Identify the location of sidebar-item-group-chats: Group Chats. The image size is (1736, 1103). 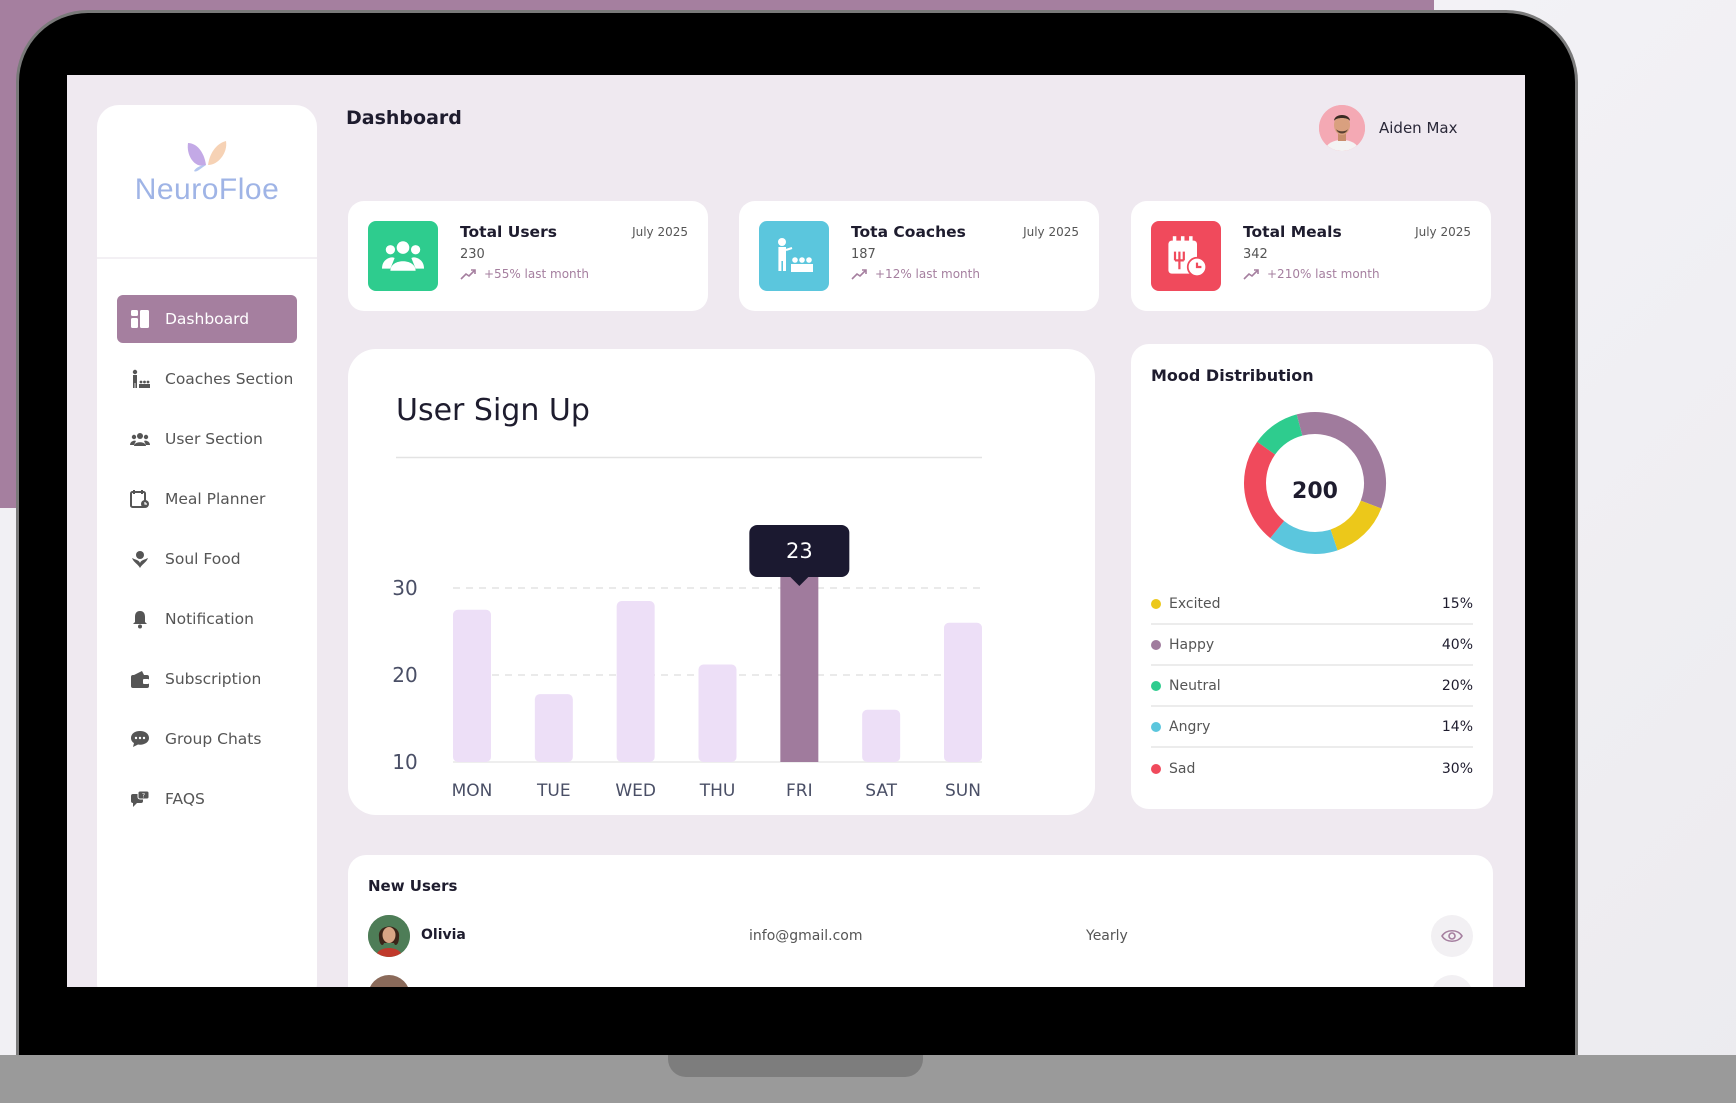
(207, 739).